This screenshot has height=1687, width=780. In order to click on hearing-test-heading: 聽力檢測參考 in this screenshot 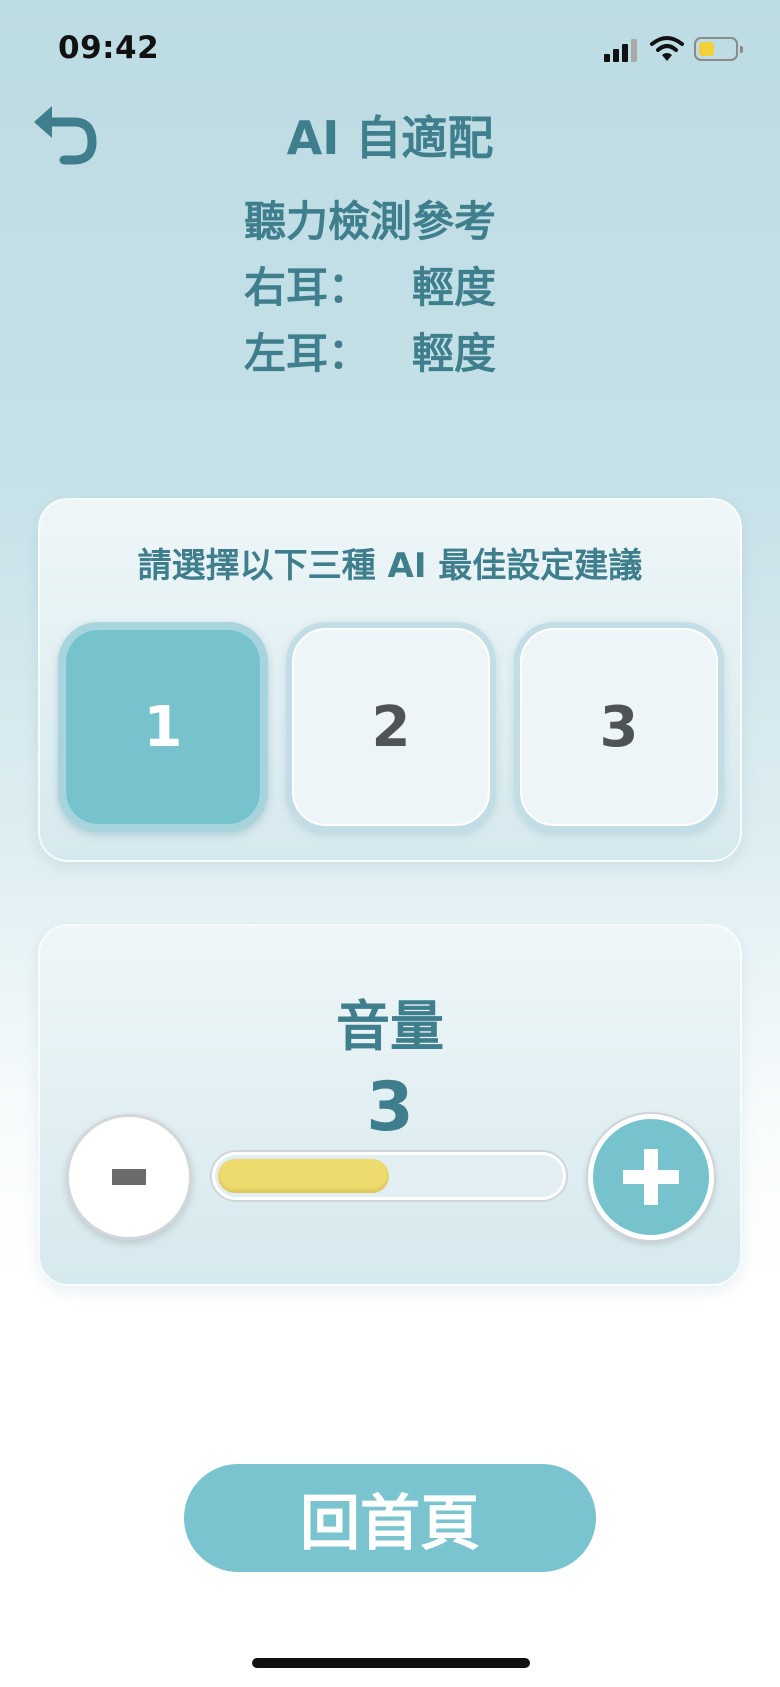, I will do `click(370, 221)`.